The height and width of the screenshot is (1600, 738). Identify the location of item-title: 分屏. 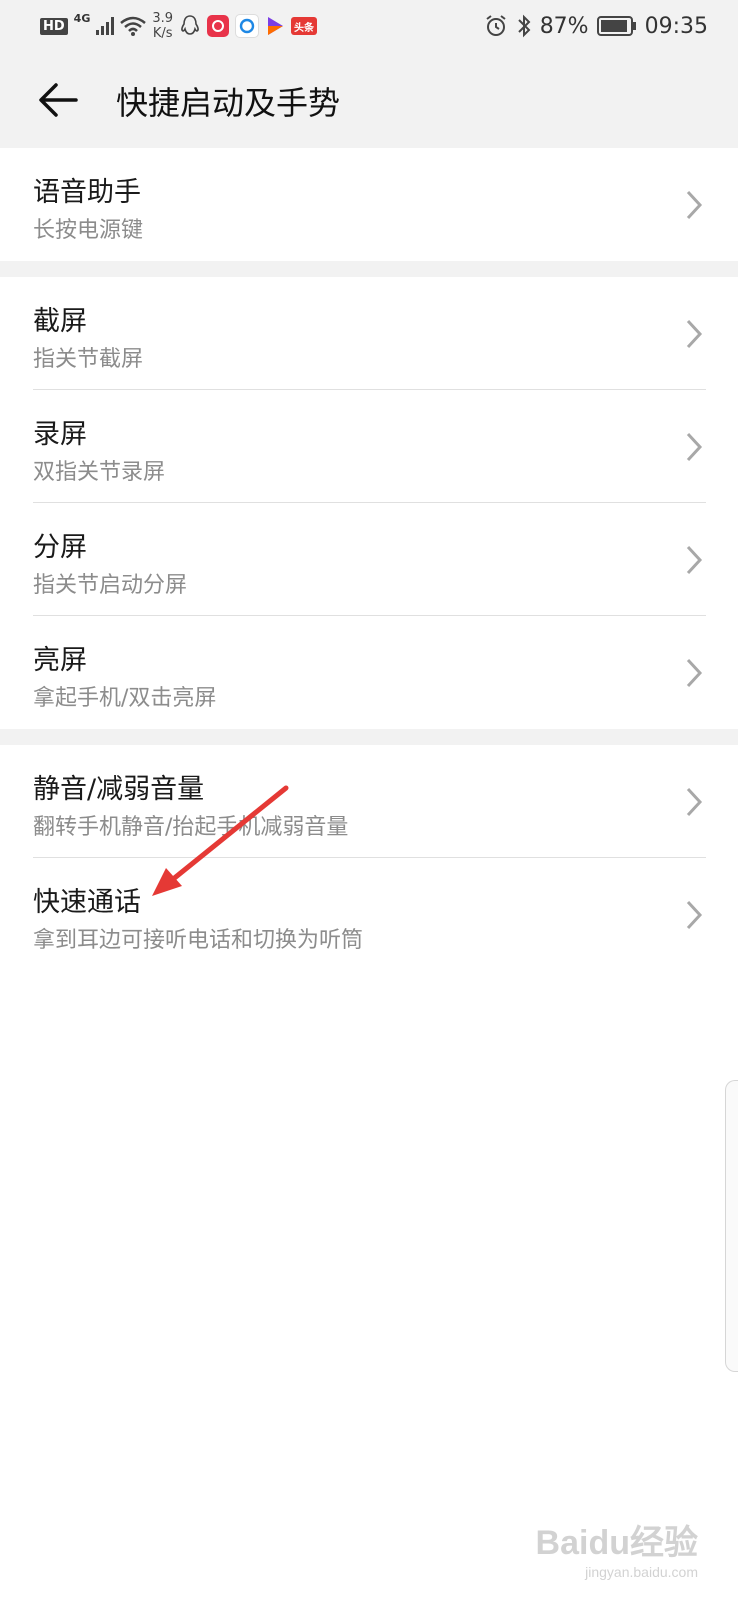
(60, 547).